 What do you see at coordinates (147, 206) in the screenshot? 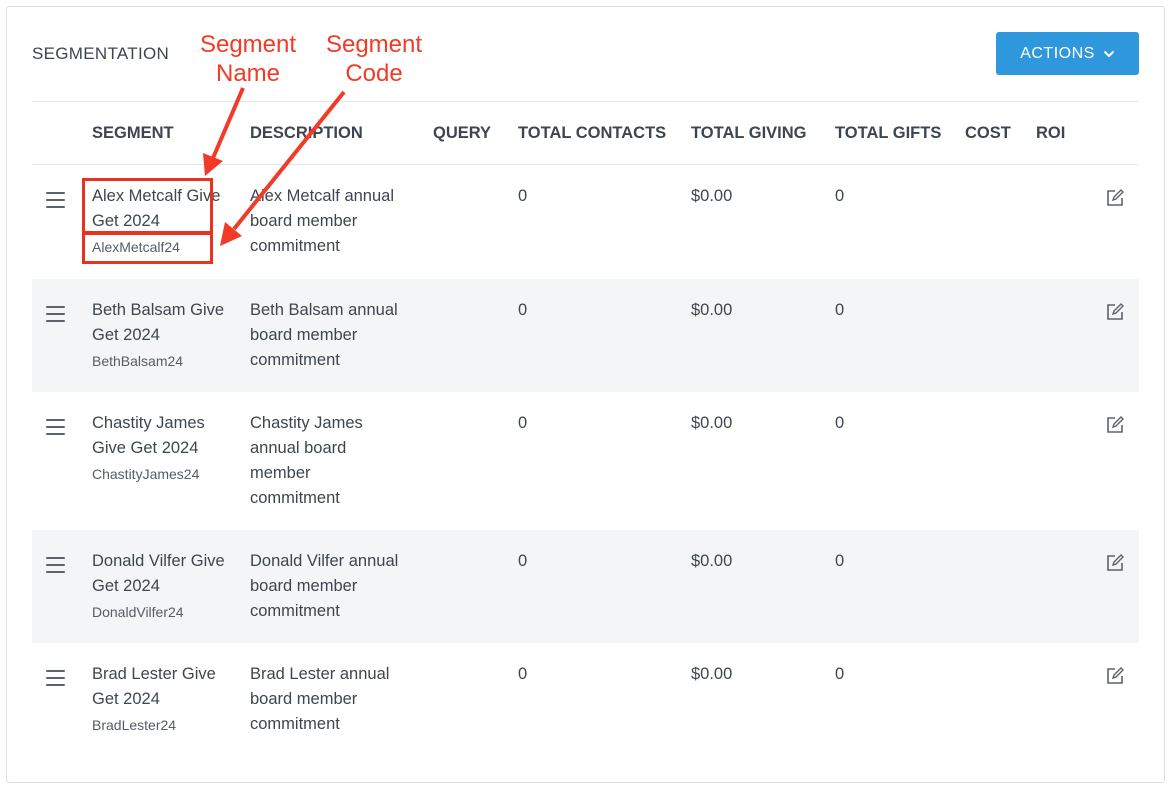
I see `segment-name-highlight` at bounding box center [147, 206].